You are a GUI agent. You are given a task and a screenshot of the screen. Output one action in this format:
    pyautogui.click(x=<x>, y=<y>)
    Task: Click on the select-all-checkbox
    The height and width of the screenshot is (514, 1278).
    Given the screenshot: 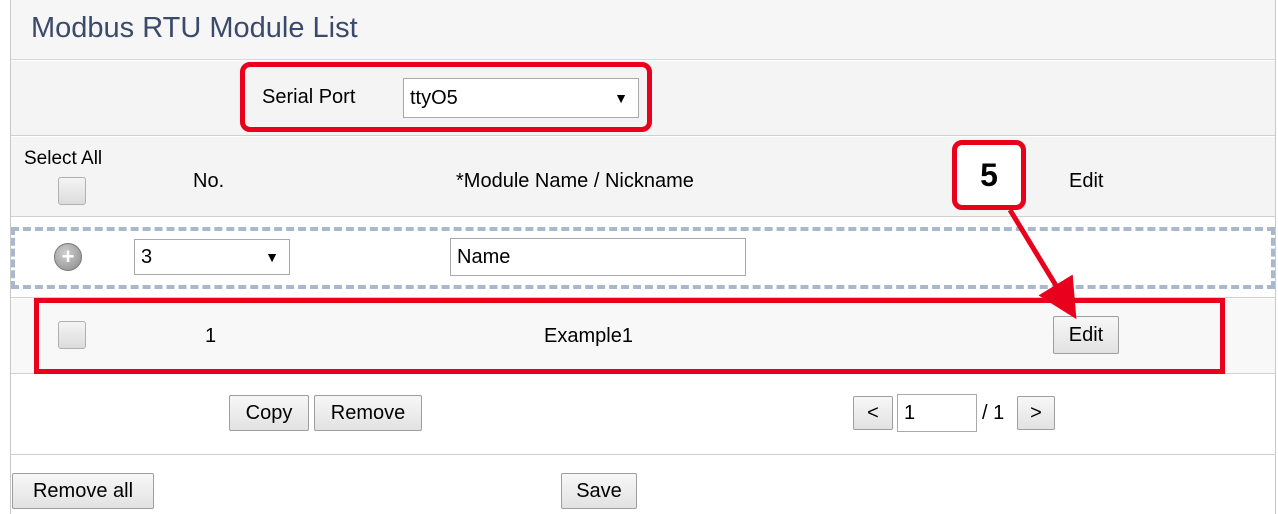 What is the action you would take?
    pyautogui.click(x=72, y=191)
    